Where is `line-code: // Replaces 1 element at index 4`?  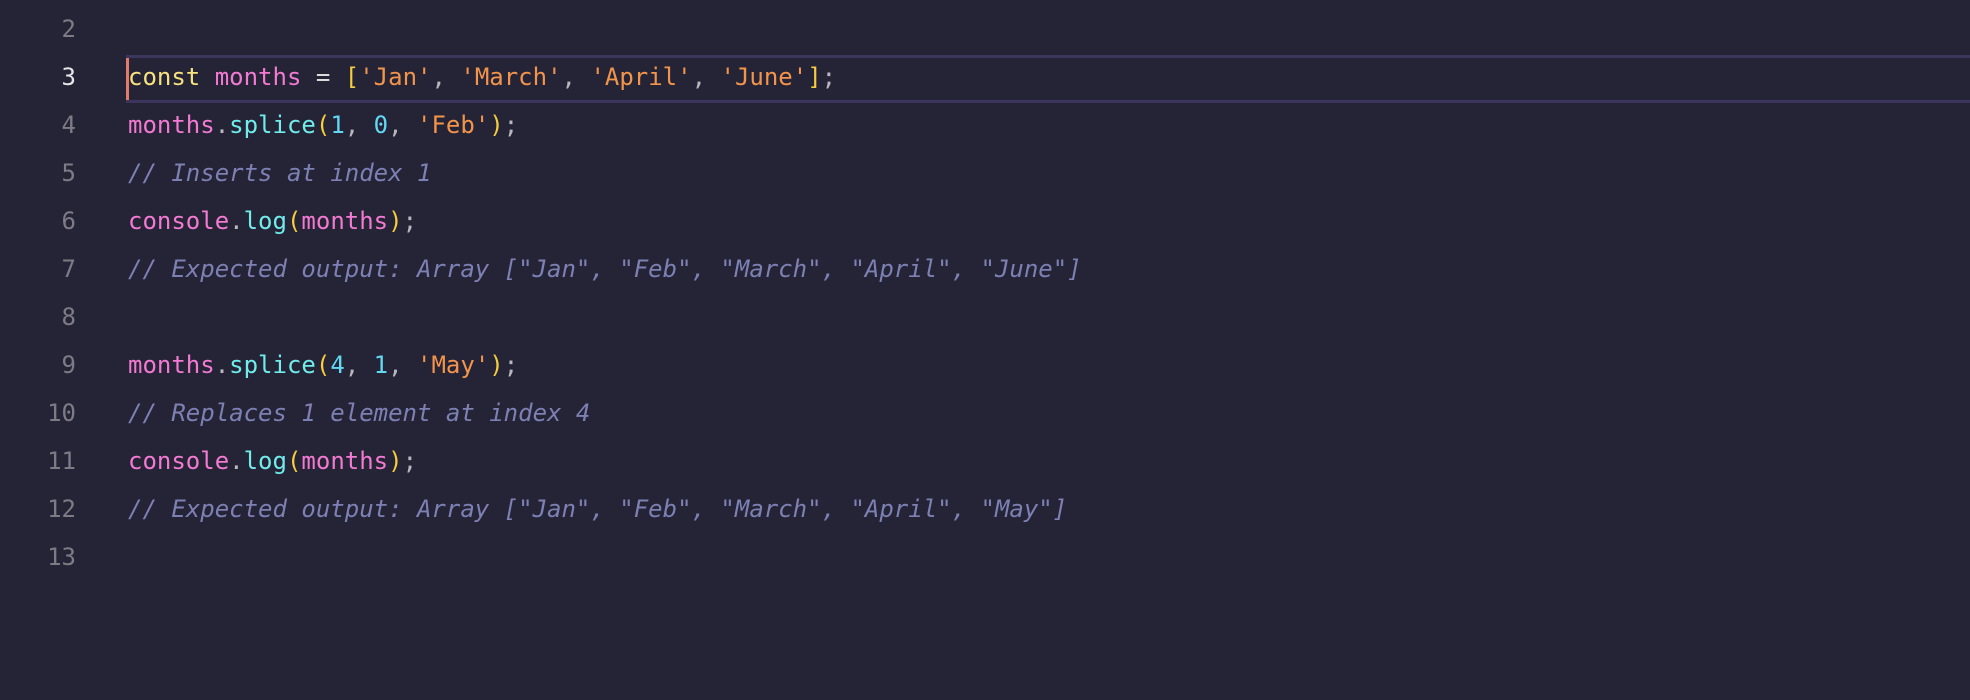
line-code: // Replaces 1 element at index 4 is located at coordinates (359, 413).